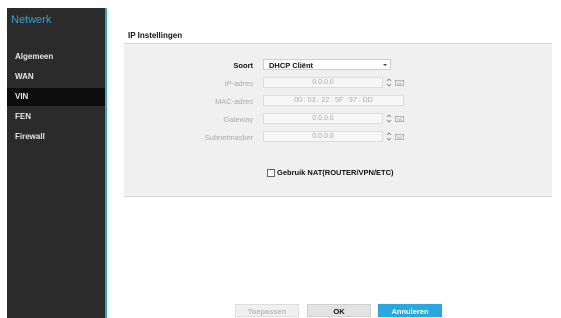 This screenshot has height=318, width=561. Describe the element at coordinates (385, 65) in the screenshot. I see `chevron-down-icon` at that location.